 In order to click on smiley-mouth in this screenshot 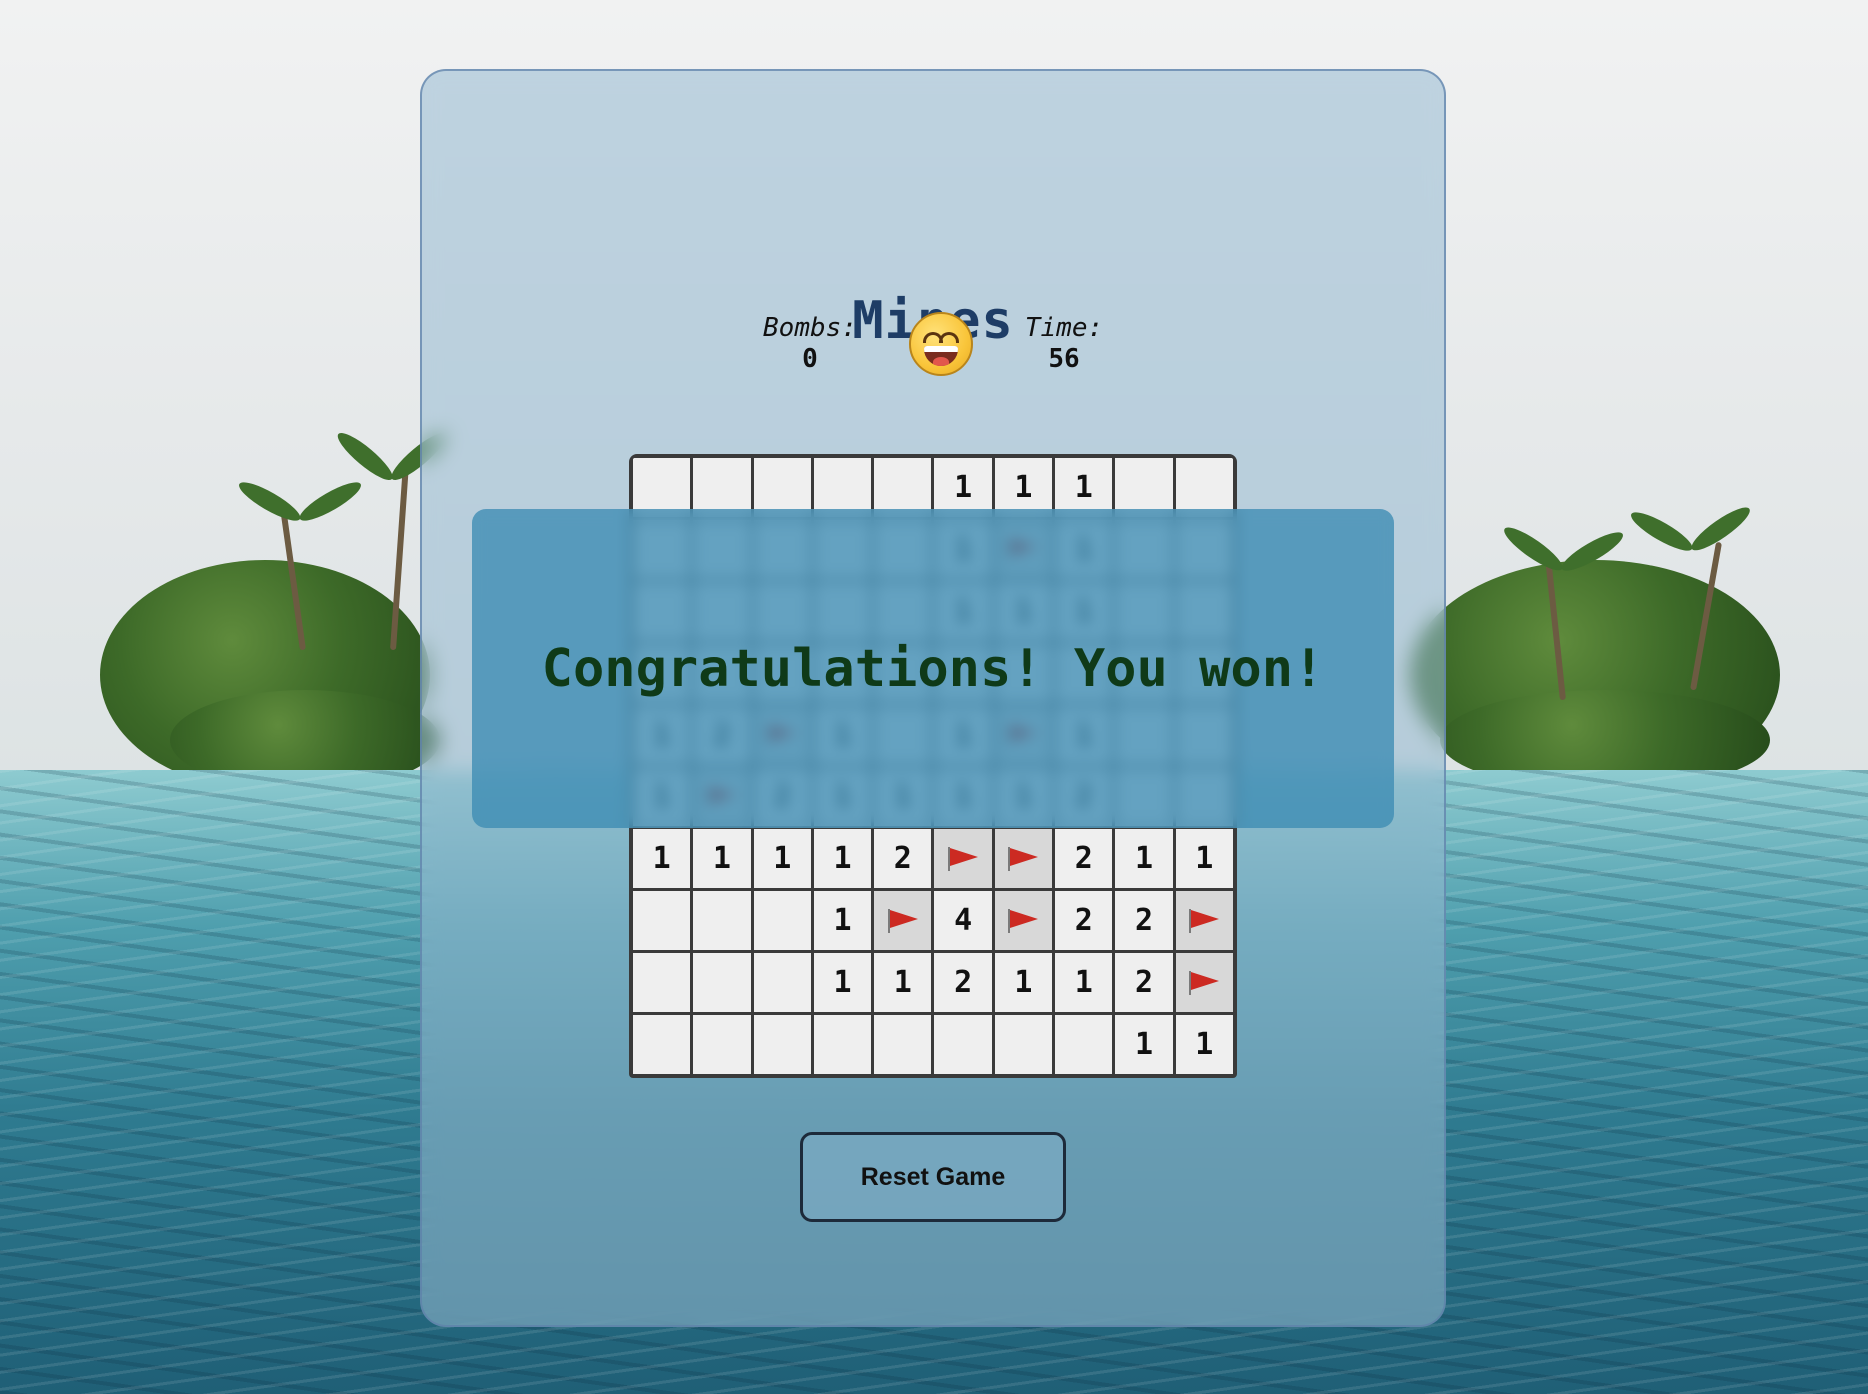, I will do `click(941, 356)`.